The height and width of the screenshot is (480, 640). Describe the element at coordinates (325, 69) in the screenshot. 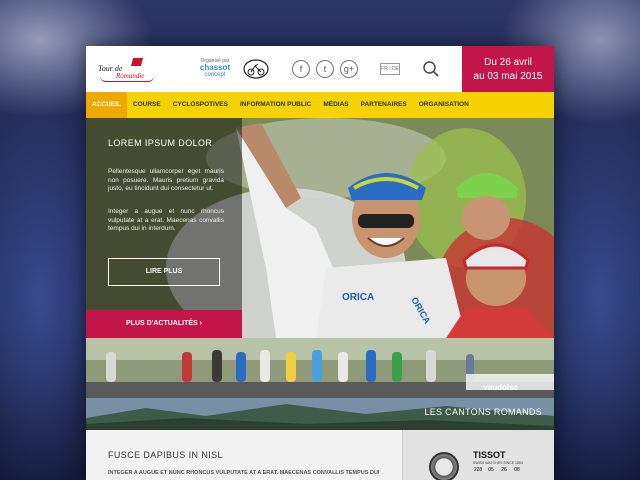

I see `twitter-icon: t` at that location.